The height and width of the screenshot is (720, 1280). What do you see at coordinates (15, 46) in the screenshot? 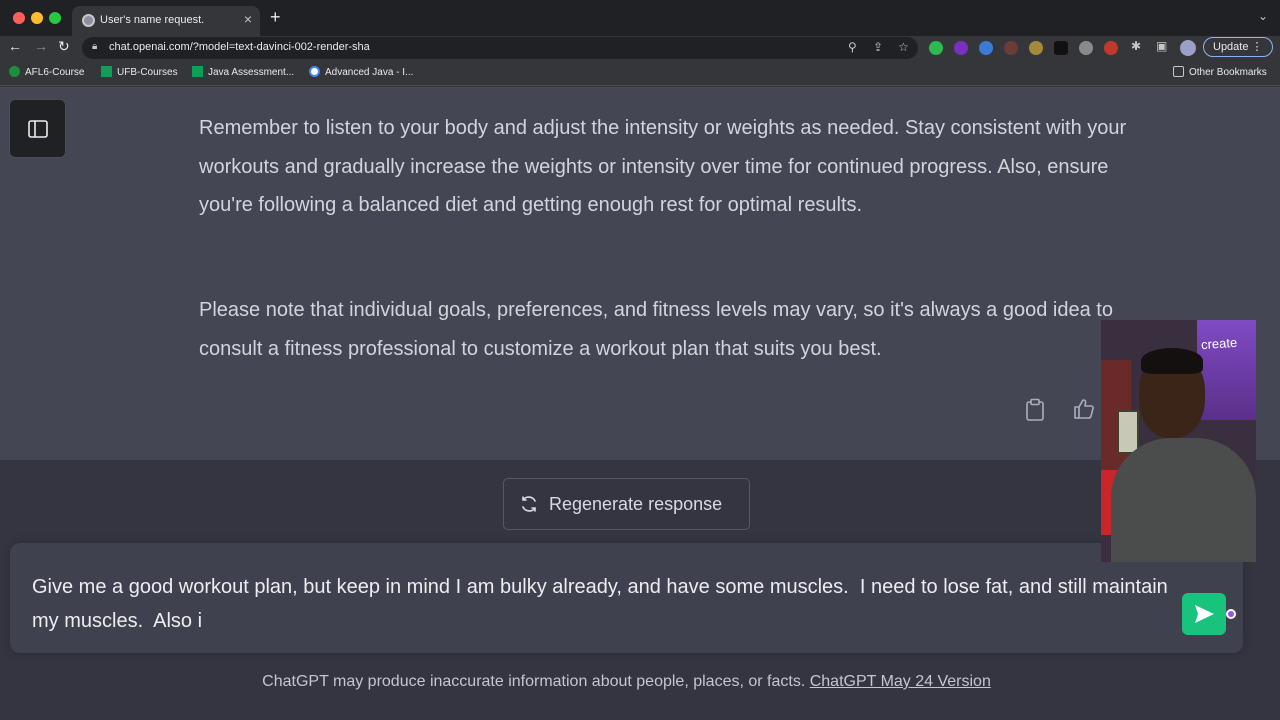
I see `back-arrow-icon: ←` at bounding box center [15, 46].